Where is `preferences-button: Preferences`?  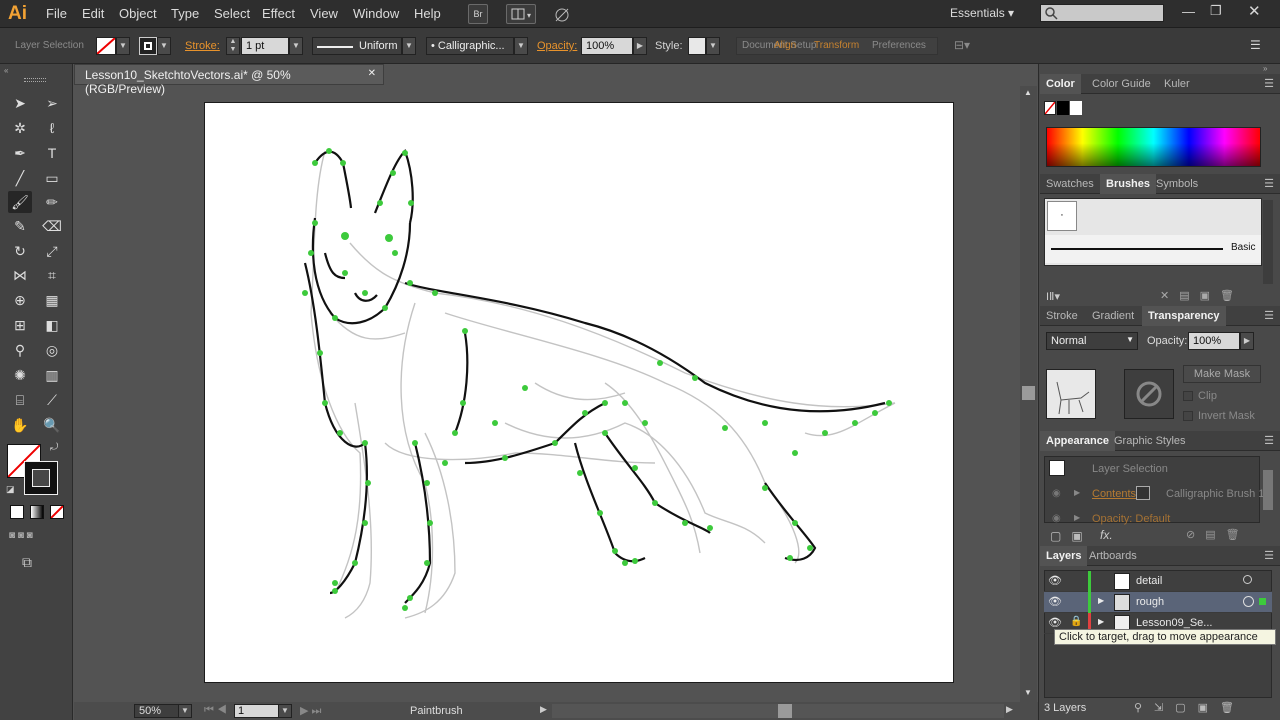
preferences-button: Preferences is located at coordinates (899, 45).